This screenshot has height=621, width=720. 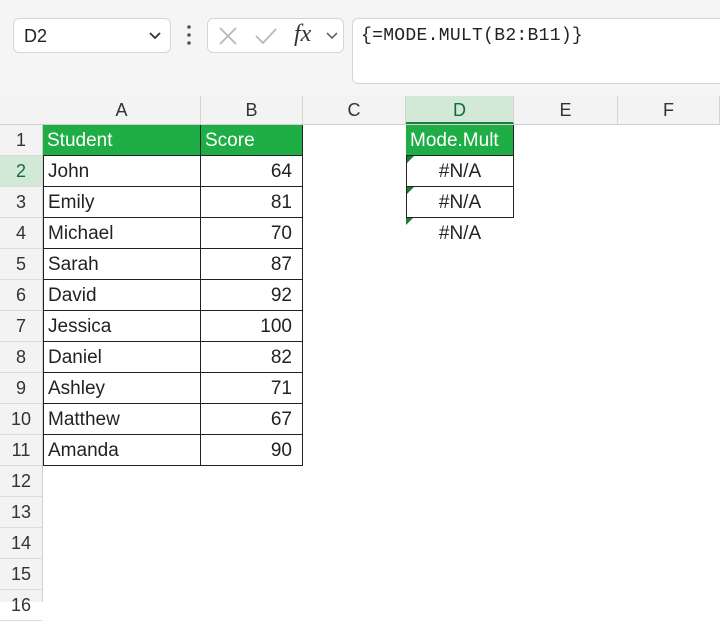 I want to click on column-header-e: E, so click(x=566, y=110).